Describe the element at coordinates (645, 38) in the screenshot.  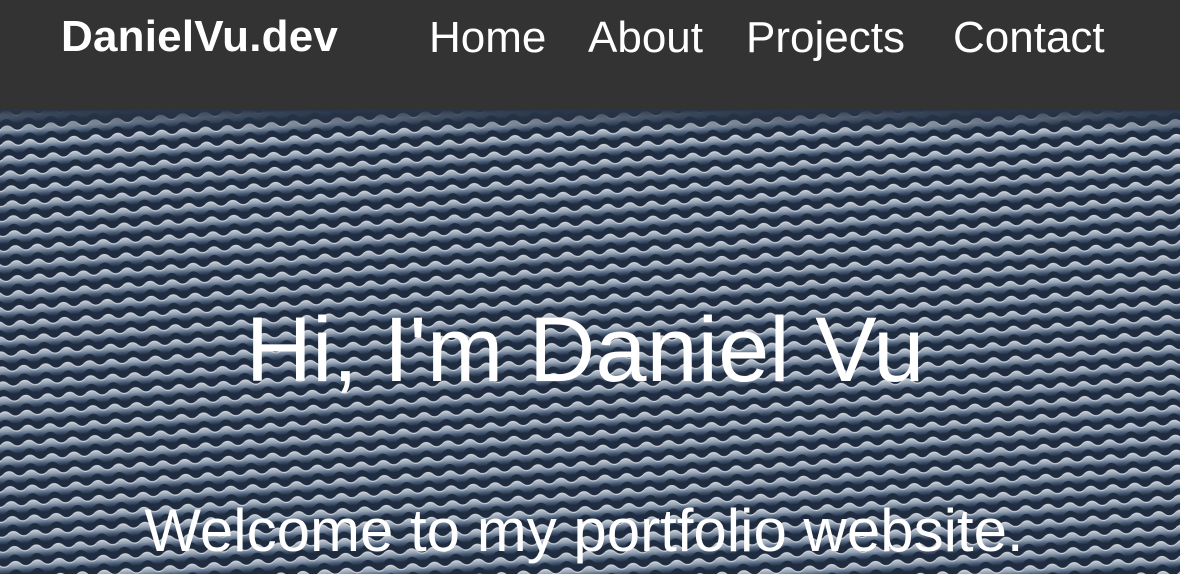
I see `nav-link-about: About` at that location.